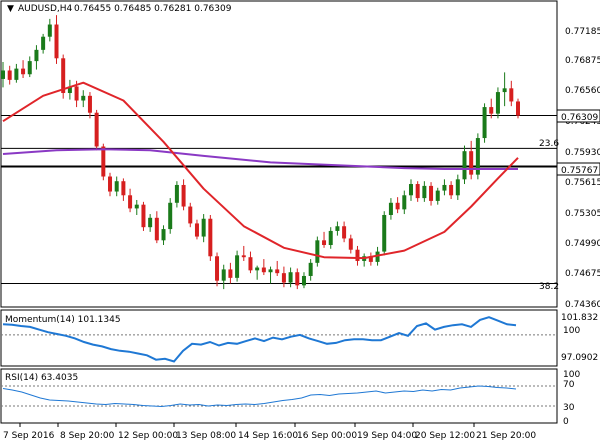 This screenshot has width=600, height=447. What do you see at coordinates (566, 422) in the screenshot?
I see `rsi-tick-label: 0` at bounding box center [566, 422].